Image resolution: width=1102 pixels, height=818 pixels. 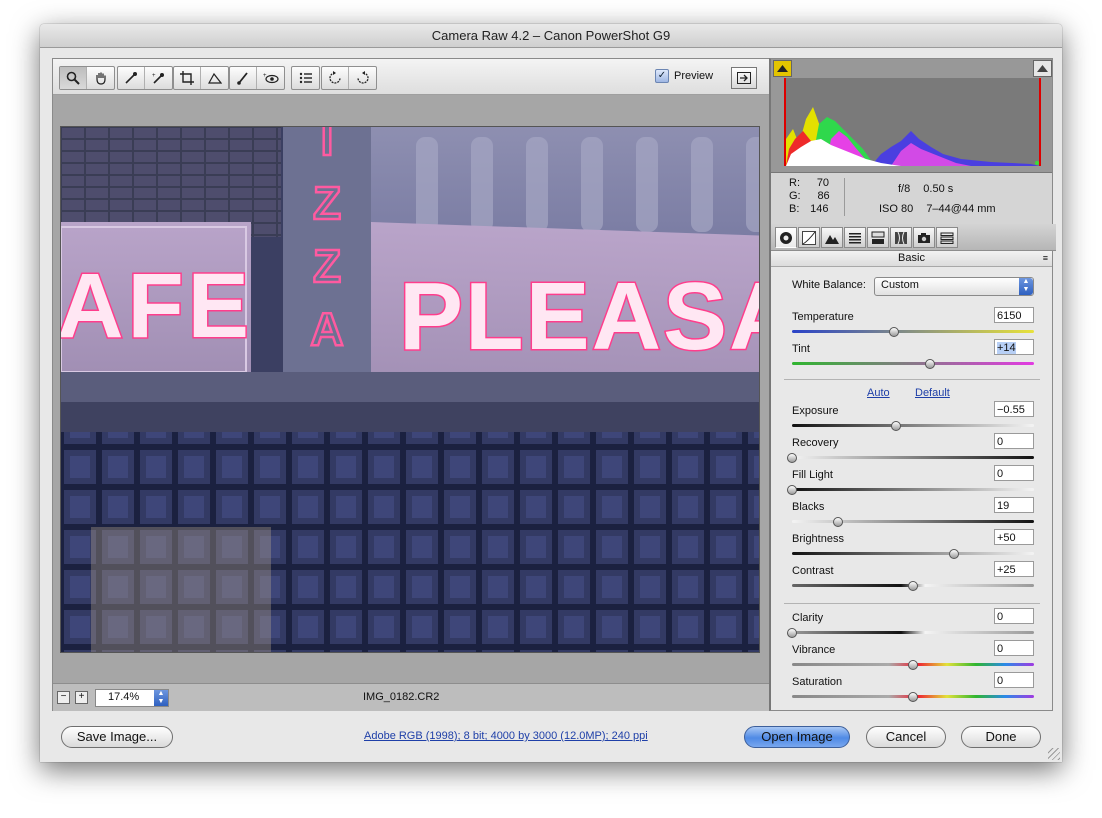 I want to click on camera-icon, so click(x=924, y=237).